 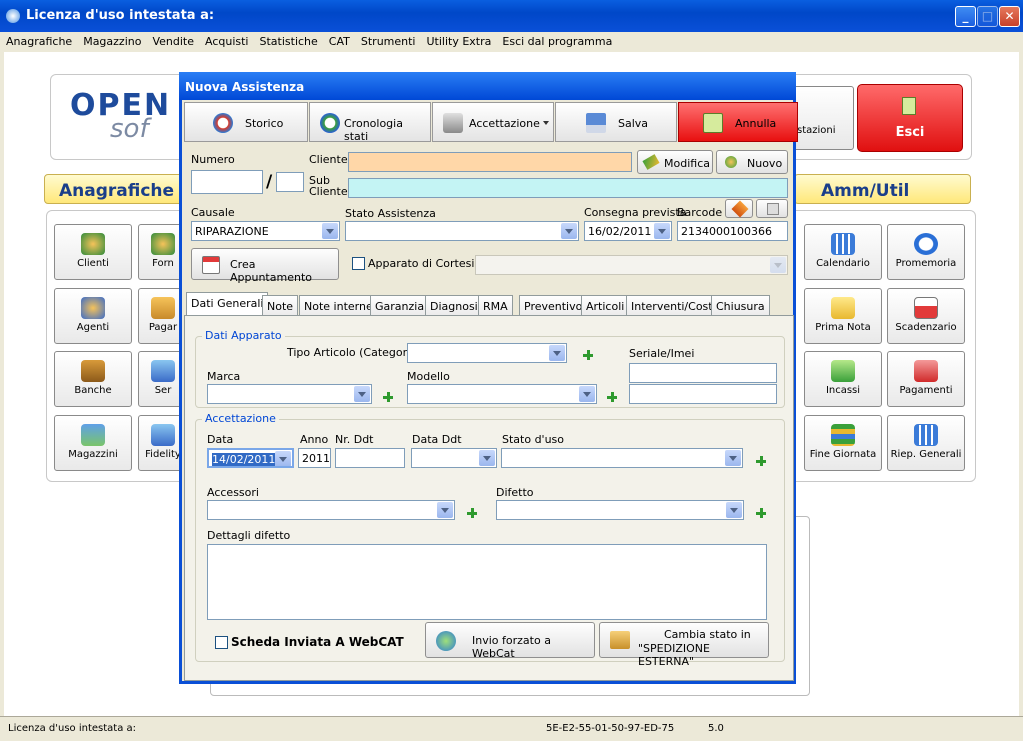 What do you see at coordinates (288, 40) in the screenshot?
I see `menu-statistiche: Statistiche` at bounding box center [288, 40].